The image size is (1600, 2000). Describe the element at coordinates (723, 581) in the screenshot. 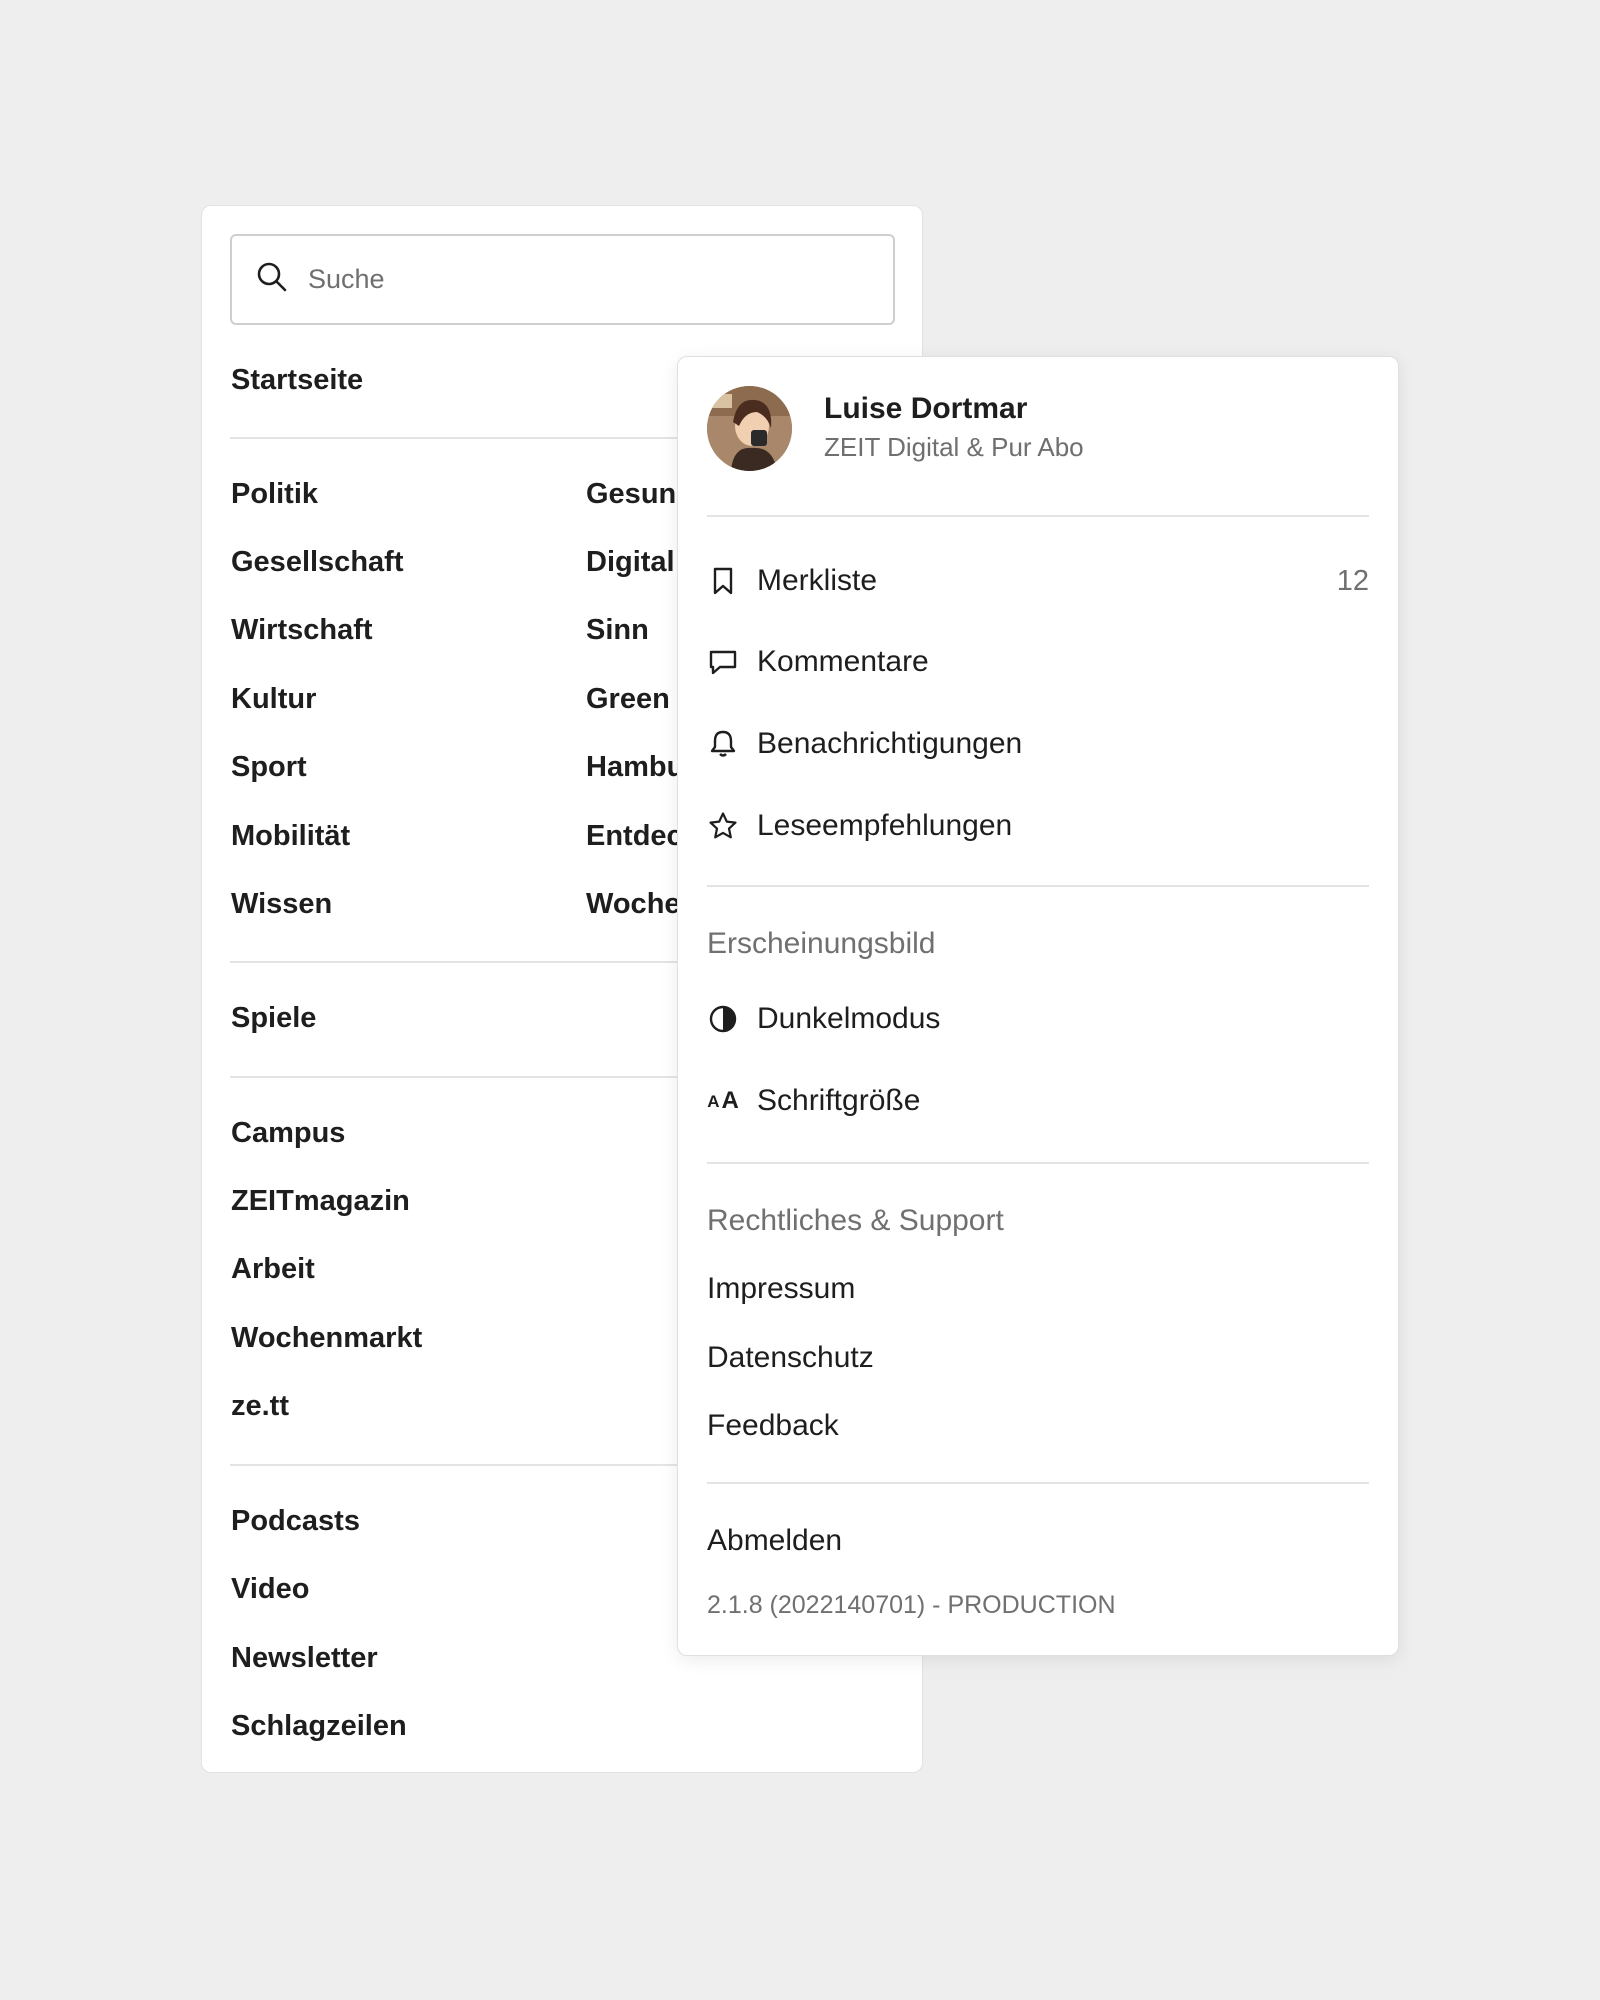

I see `bookmark-icon` at that location.